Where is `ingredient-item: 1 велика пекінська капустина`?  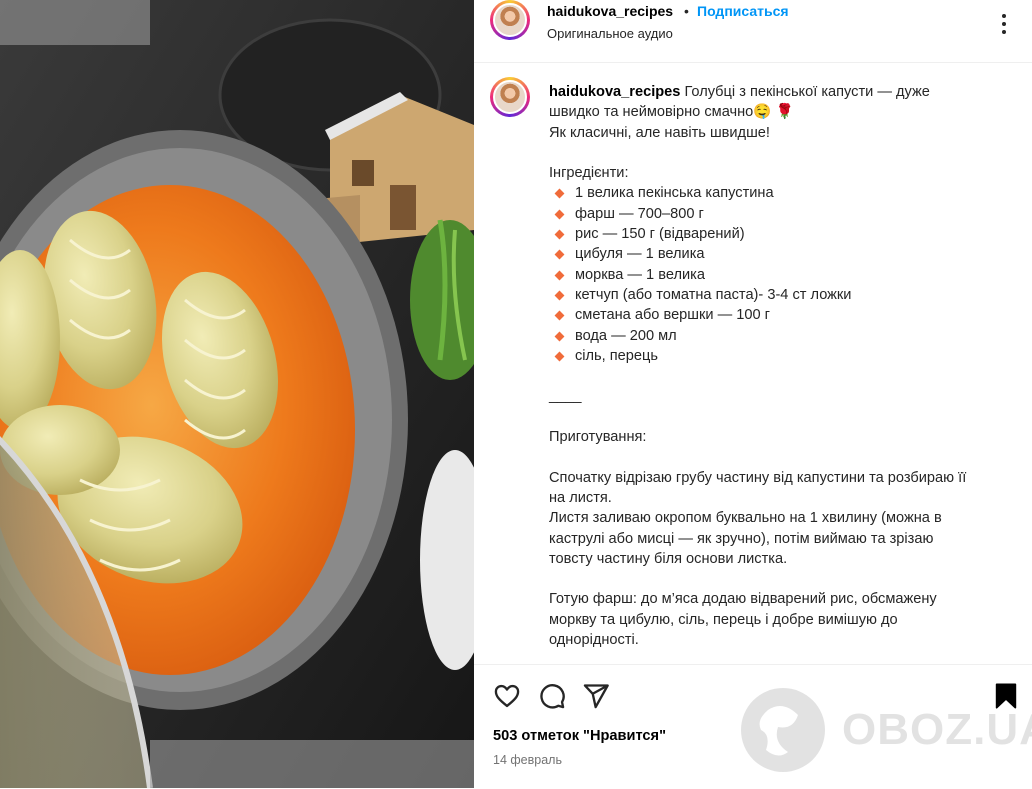 ingredient-item: 1 велика пекінська капустина is located at coordinates (759, 193).